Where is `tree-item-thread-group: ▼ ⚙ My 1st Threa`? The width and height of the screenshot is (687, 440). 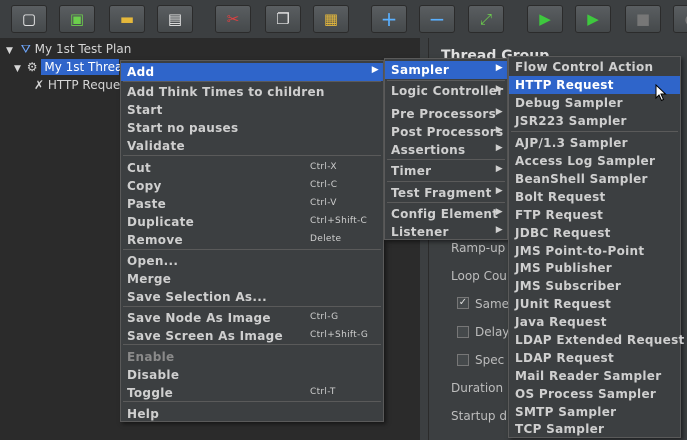
tree-item-thread-group: ▼ ⚙ My 1st Threa is located at coordinates (68, 67).